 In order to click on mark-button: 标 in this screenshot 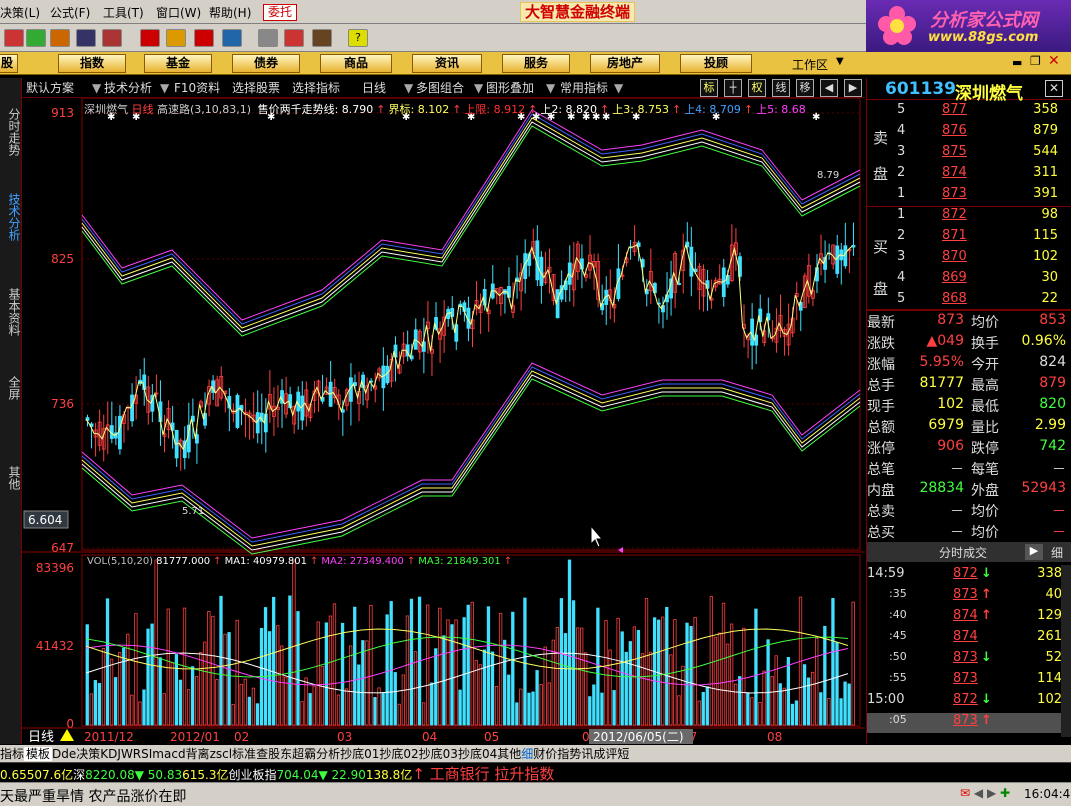, I will do `click(709, 88)`.